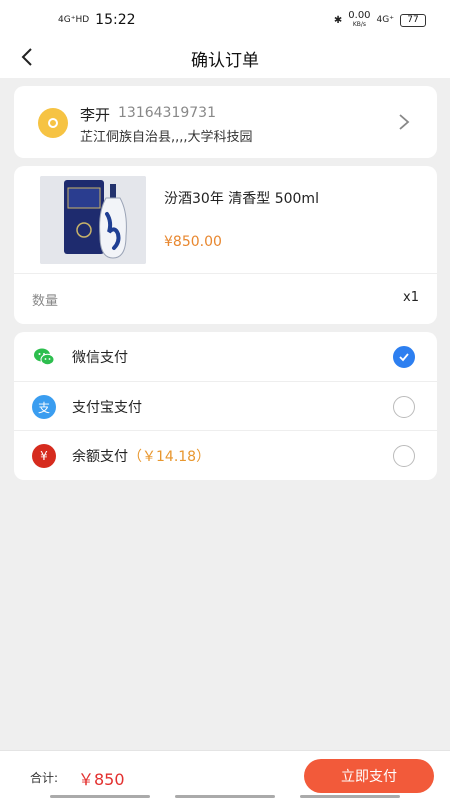 This screenshot has height=800, width=450. What do you see at coordinates (225, 454) in the screenshot?
I see `payment-option-balance: ¥ 余额支付（￥14.18）` at bounding box center [225, 454].